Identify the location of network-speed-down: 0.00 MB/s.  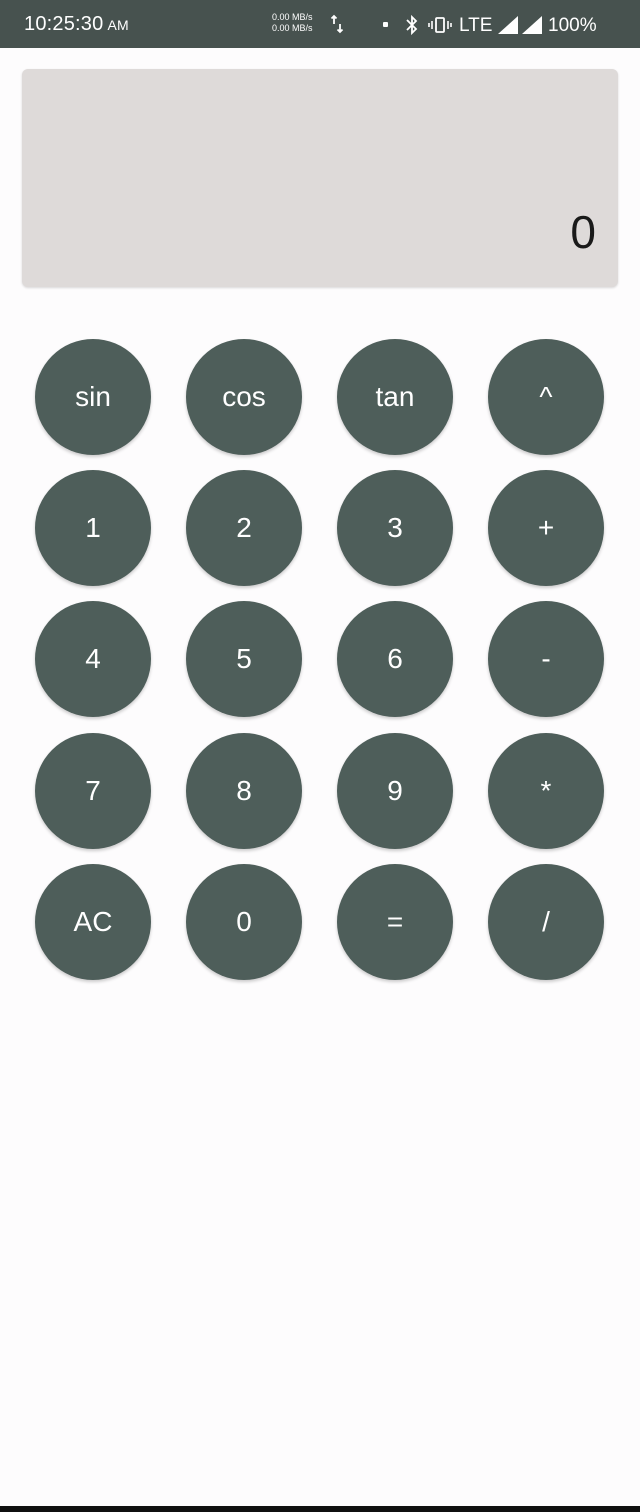
(292, 28).